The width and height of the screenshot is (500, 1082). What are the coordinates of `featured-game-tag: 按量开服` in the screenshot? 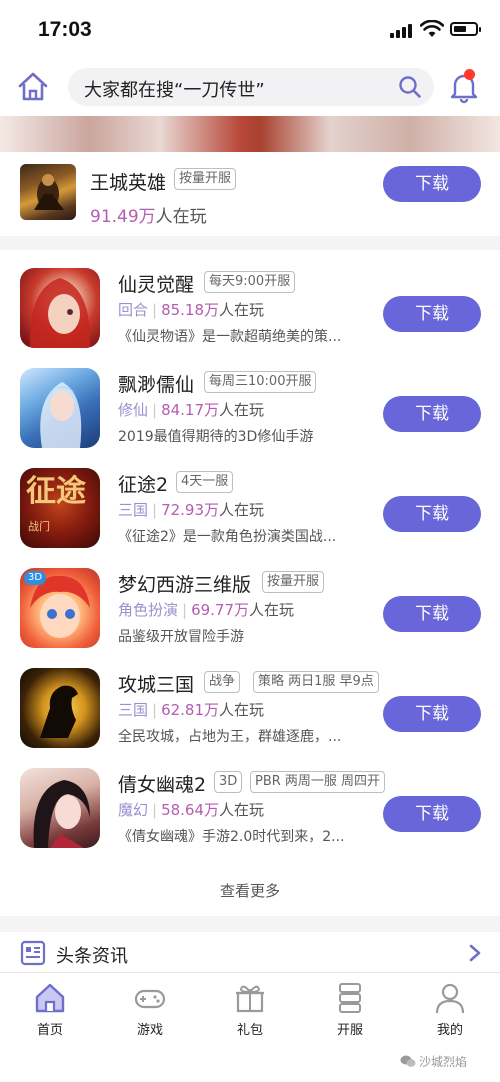 It's located at (205, 179).